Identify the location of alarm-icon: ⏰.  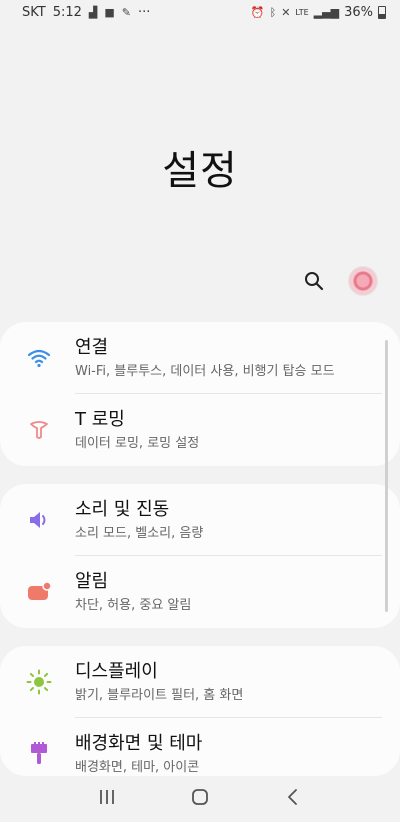
(257, 12).